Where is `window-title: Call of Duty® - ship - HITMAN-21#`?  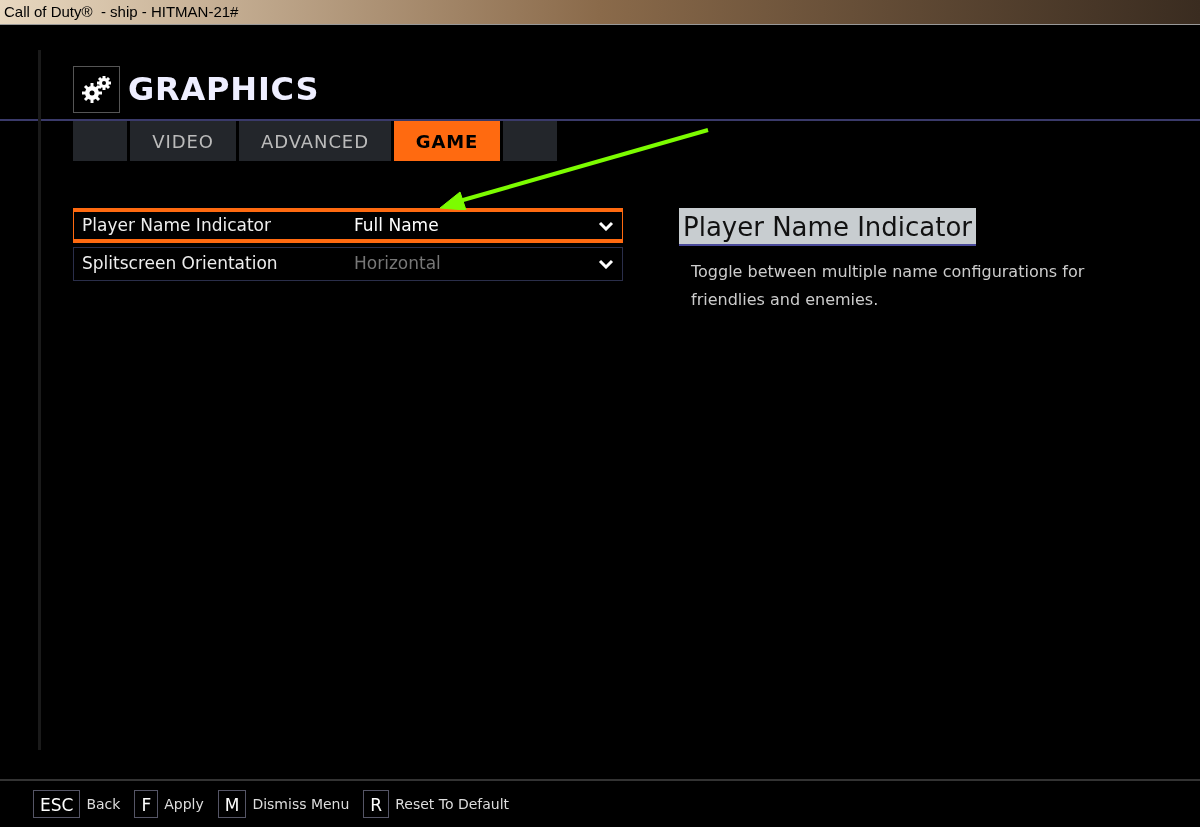
window-title: Call of Duty® - ship - HITMAN-21# is located at coordinates (121, 11).